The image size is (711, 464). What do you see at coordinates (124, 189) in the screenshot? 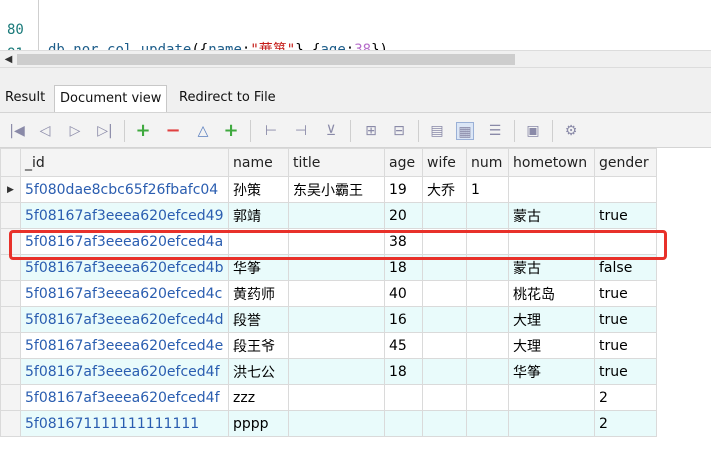
I see `table-cell: 5f080dae8cbc65f26fbafc04` at bounding box center [124, 189].